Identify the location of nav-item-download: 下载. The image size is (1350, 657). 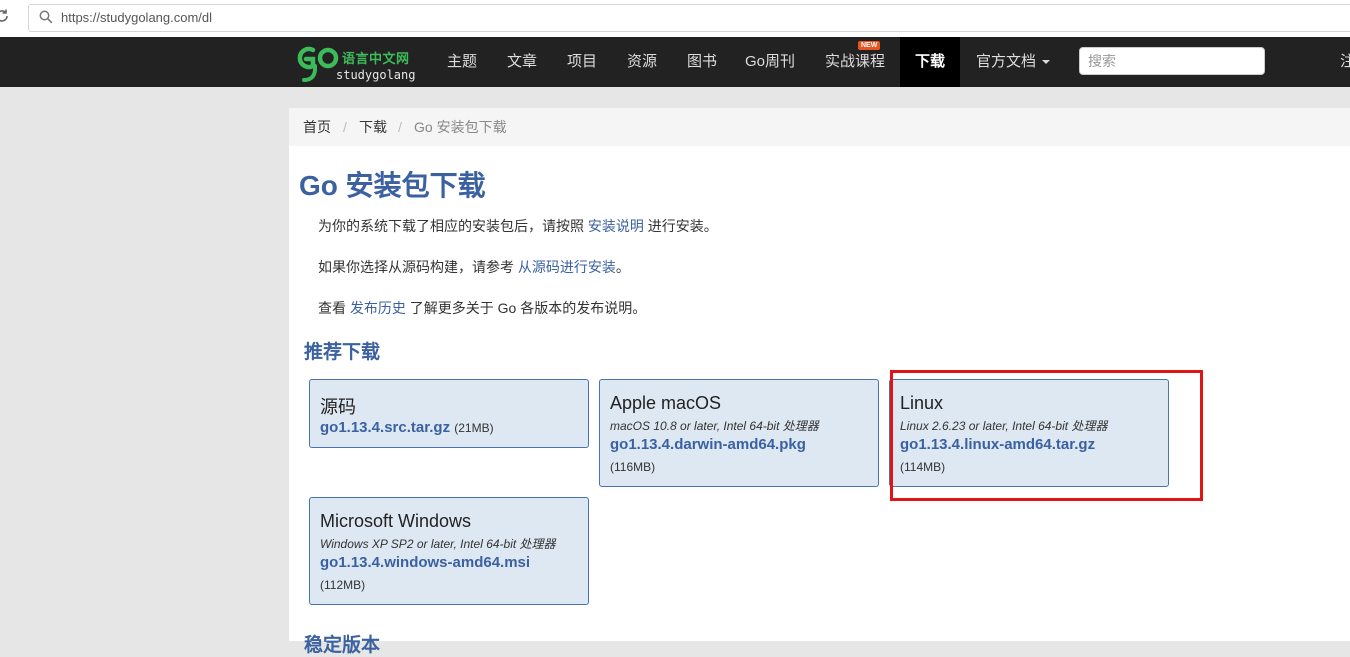
(930, 62).